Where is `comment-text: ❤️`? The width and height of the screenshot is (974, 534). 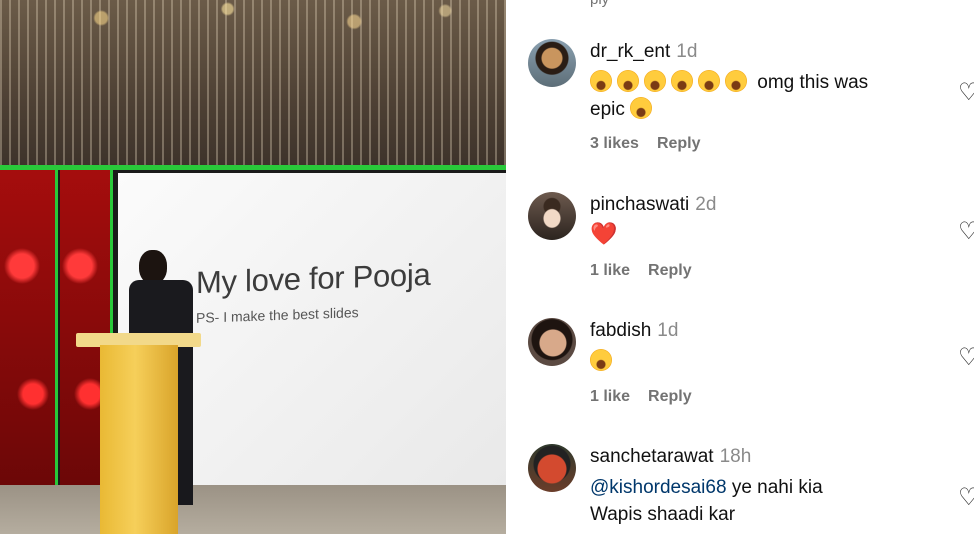 comment-text: ❤️ is located at coordinates (755, 235).